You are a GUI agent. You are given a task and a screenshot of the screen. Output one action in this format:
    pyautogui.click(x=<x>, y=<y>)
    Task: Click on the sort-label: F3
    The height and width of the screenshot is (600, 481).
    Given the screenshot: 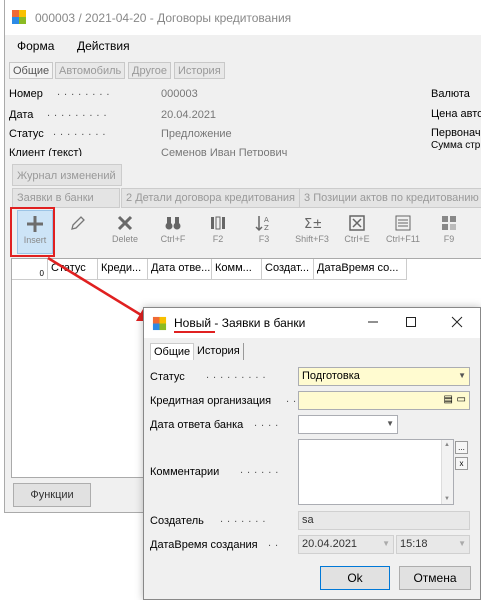 What is the action you would take?
    pyautogui.click(x=264, y=239)
    